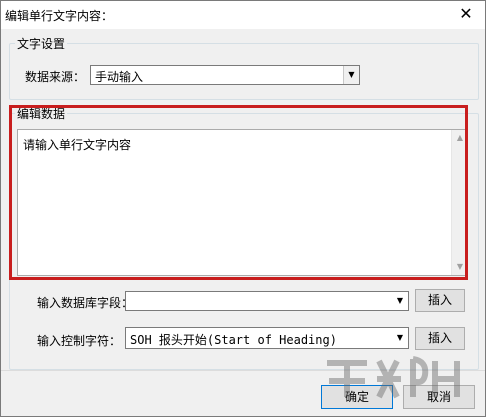 This screenshot has width=486, height=417. What do you see at coordinates (59, 16) in the screenshot?
I see `dialog-title: 编辑单行文字内容：` at bounding box center [59, 16].